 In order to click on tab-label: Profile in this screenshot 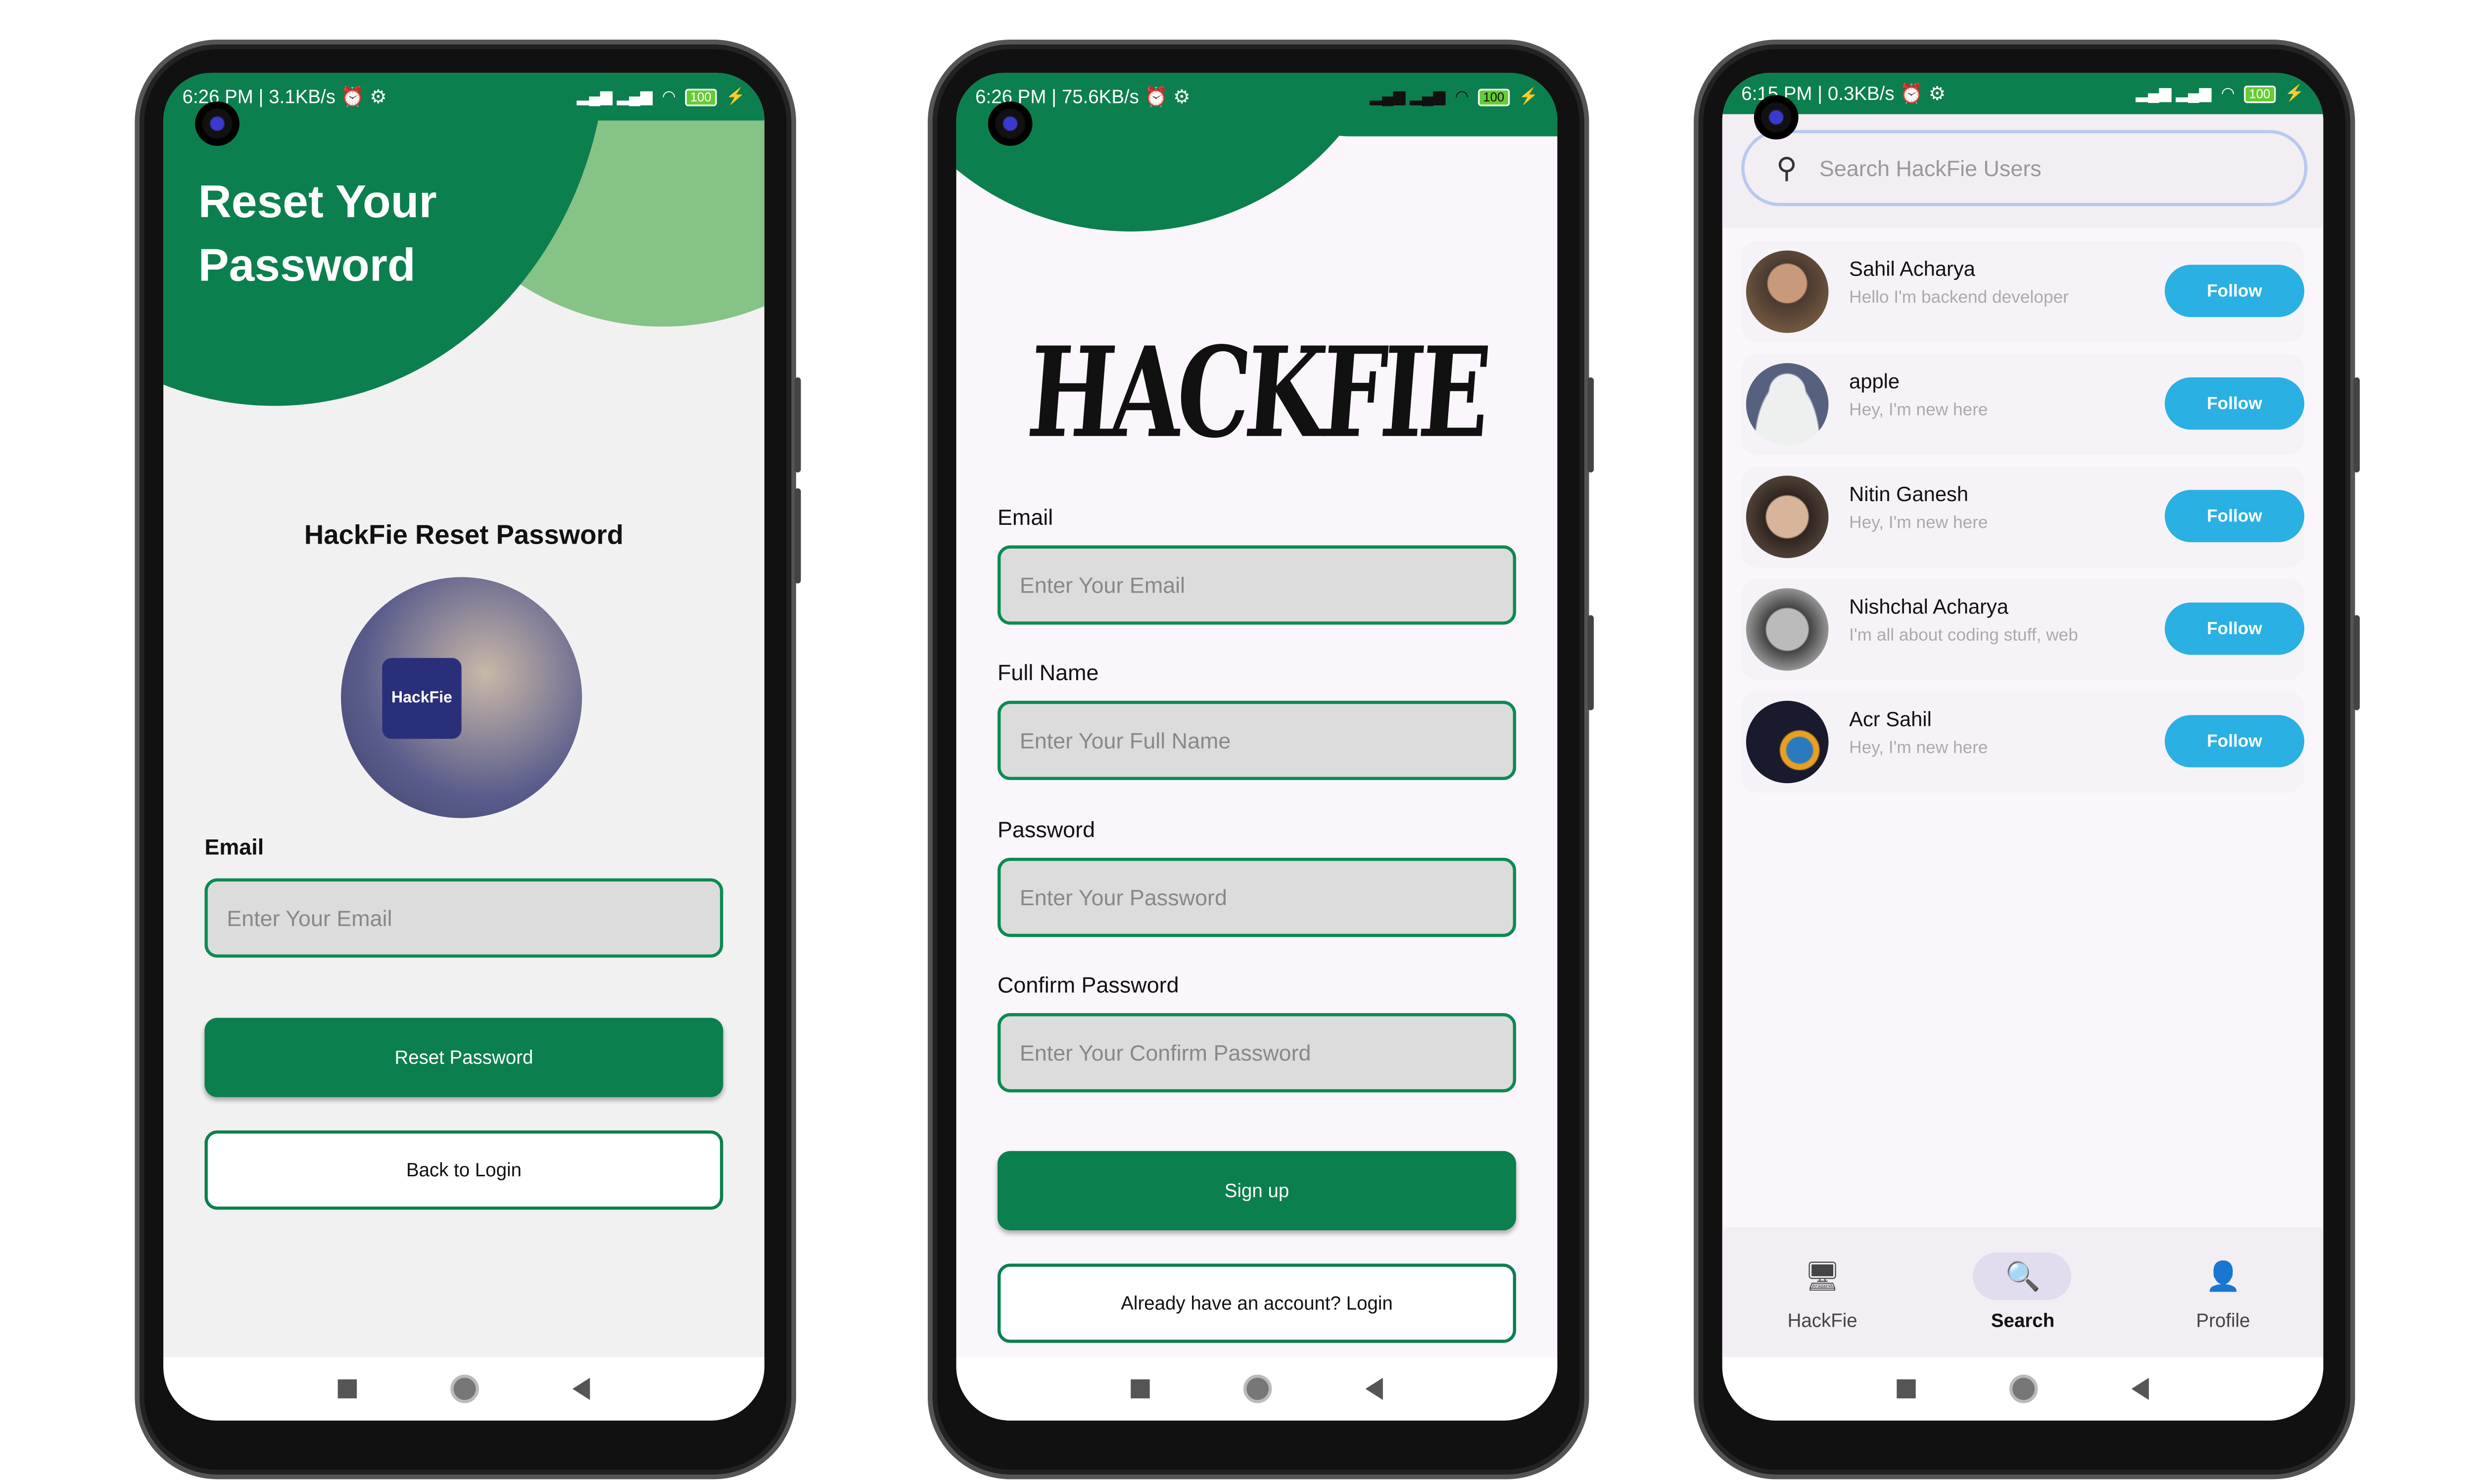, I will do `click(2223, 1320)`.